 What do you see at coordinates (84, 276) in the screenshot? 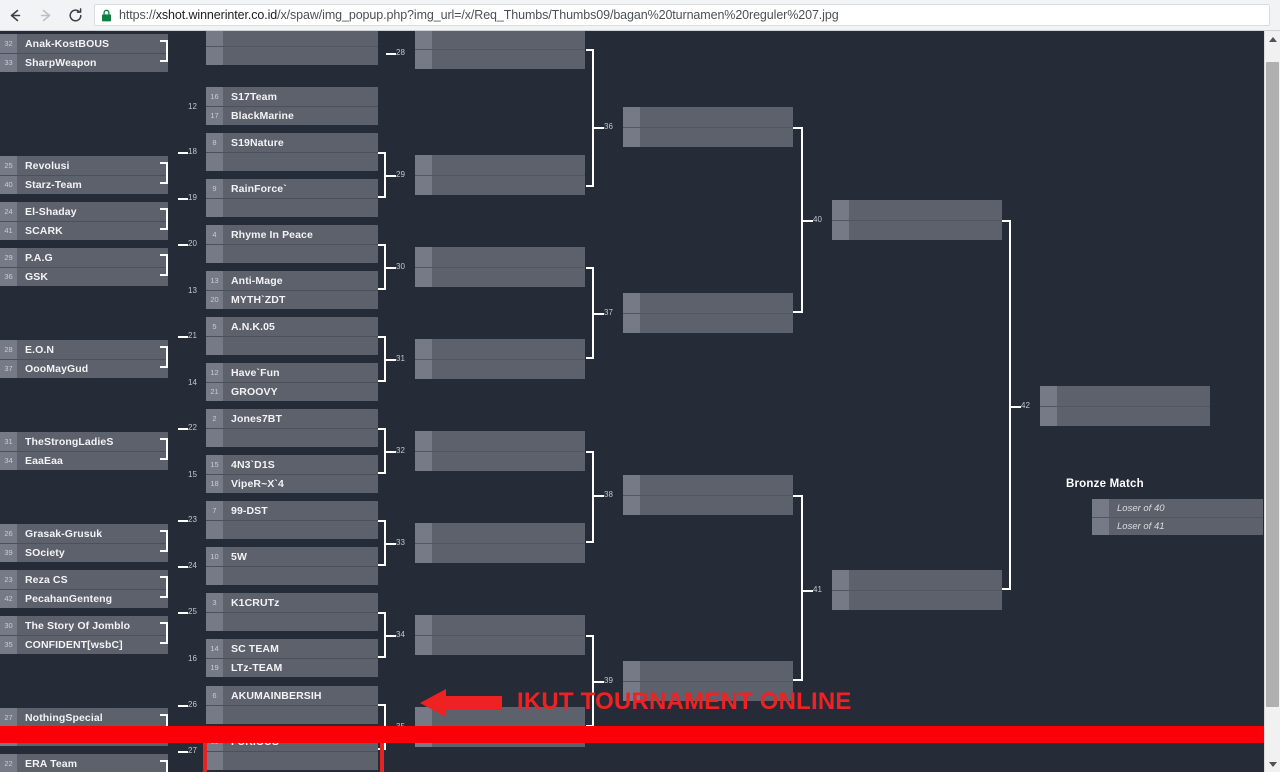
I see `bracket-slot: 36 GSK` at bounding box center [84, 276].